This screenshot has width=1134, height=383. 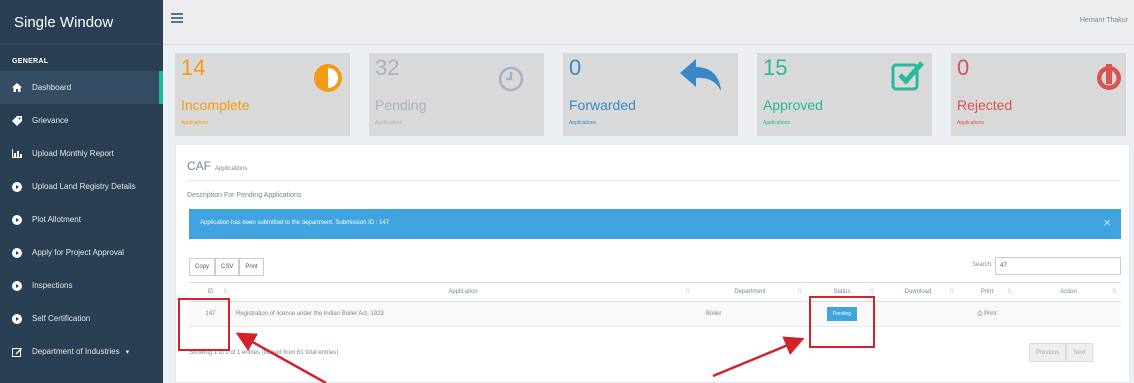 I want to click on stat-tile-incomplete: 14 Incomplete Applications, so click(x=262, y=94).